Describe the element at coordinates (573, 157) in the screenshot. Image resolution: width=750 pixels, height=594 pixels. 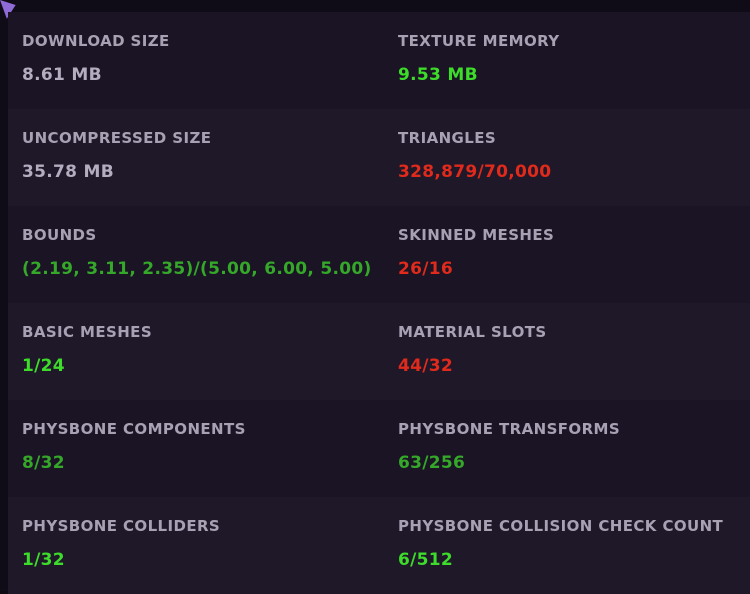
I see `stat-triangles: TRIANGLES 328,879/70,000` at that location.